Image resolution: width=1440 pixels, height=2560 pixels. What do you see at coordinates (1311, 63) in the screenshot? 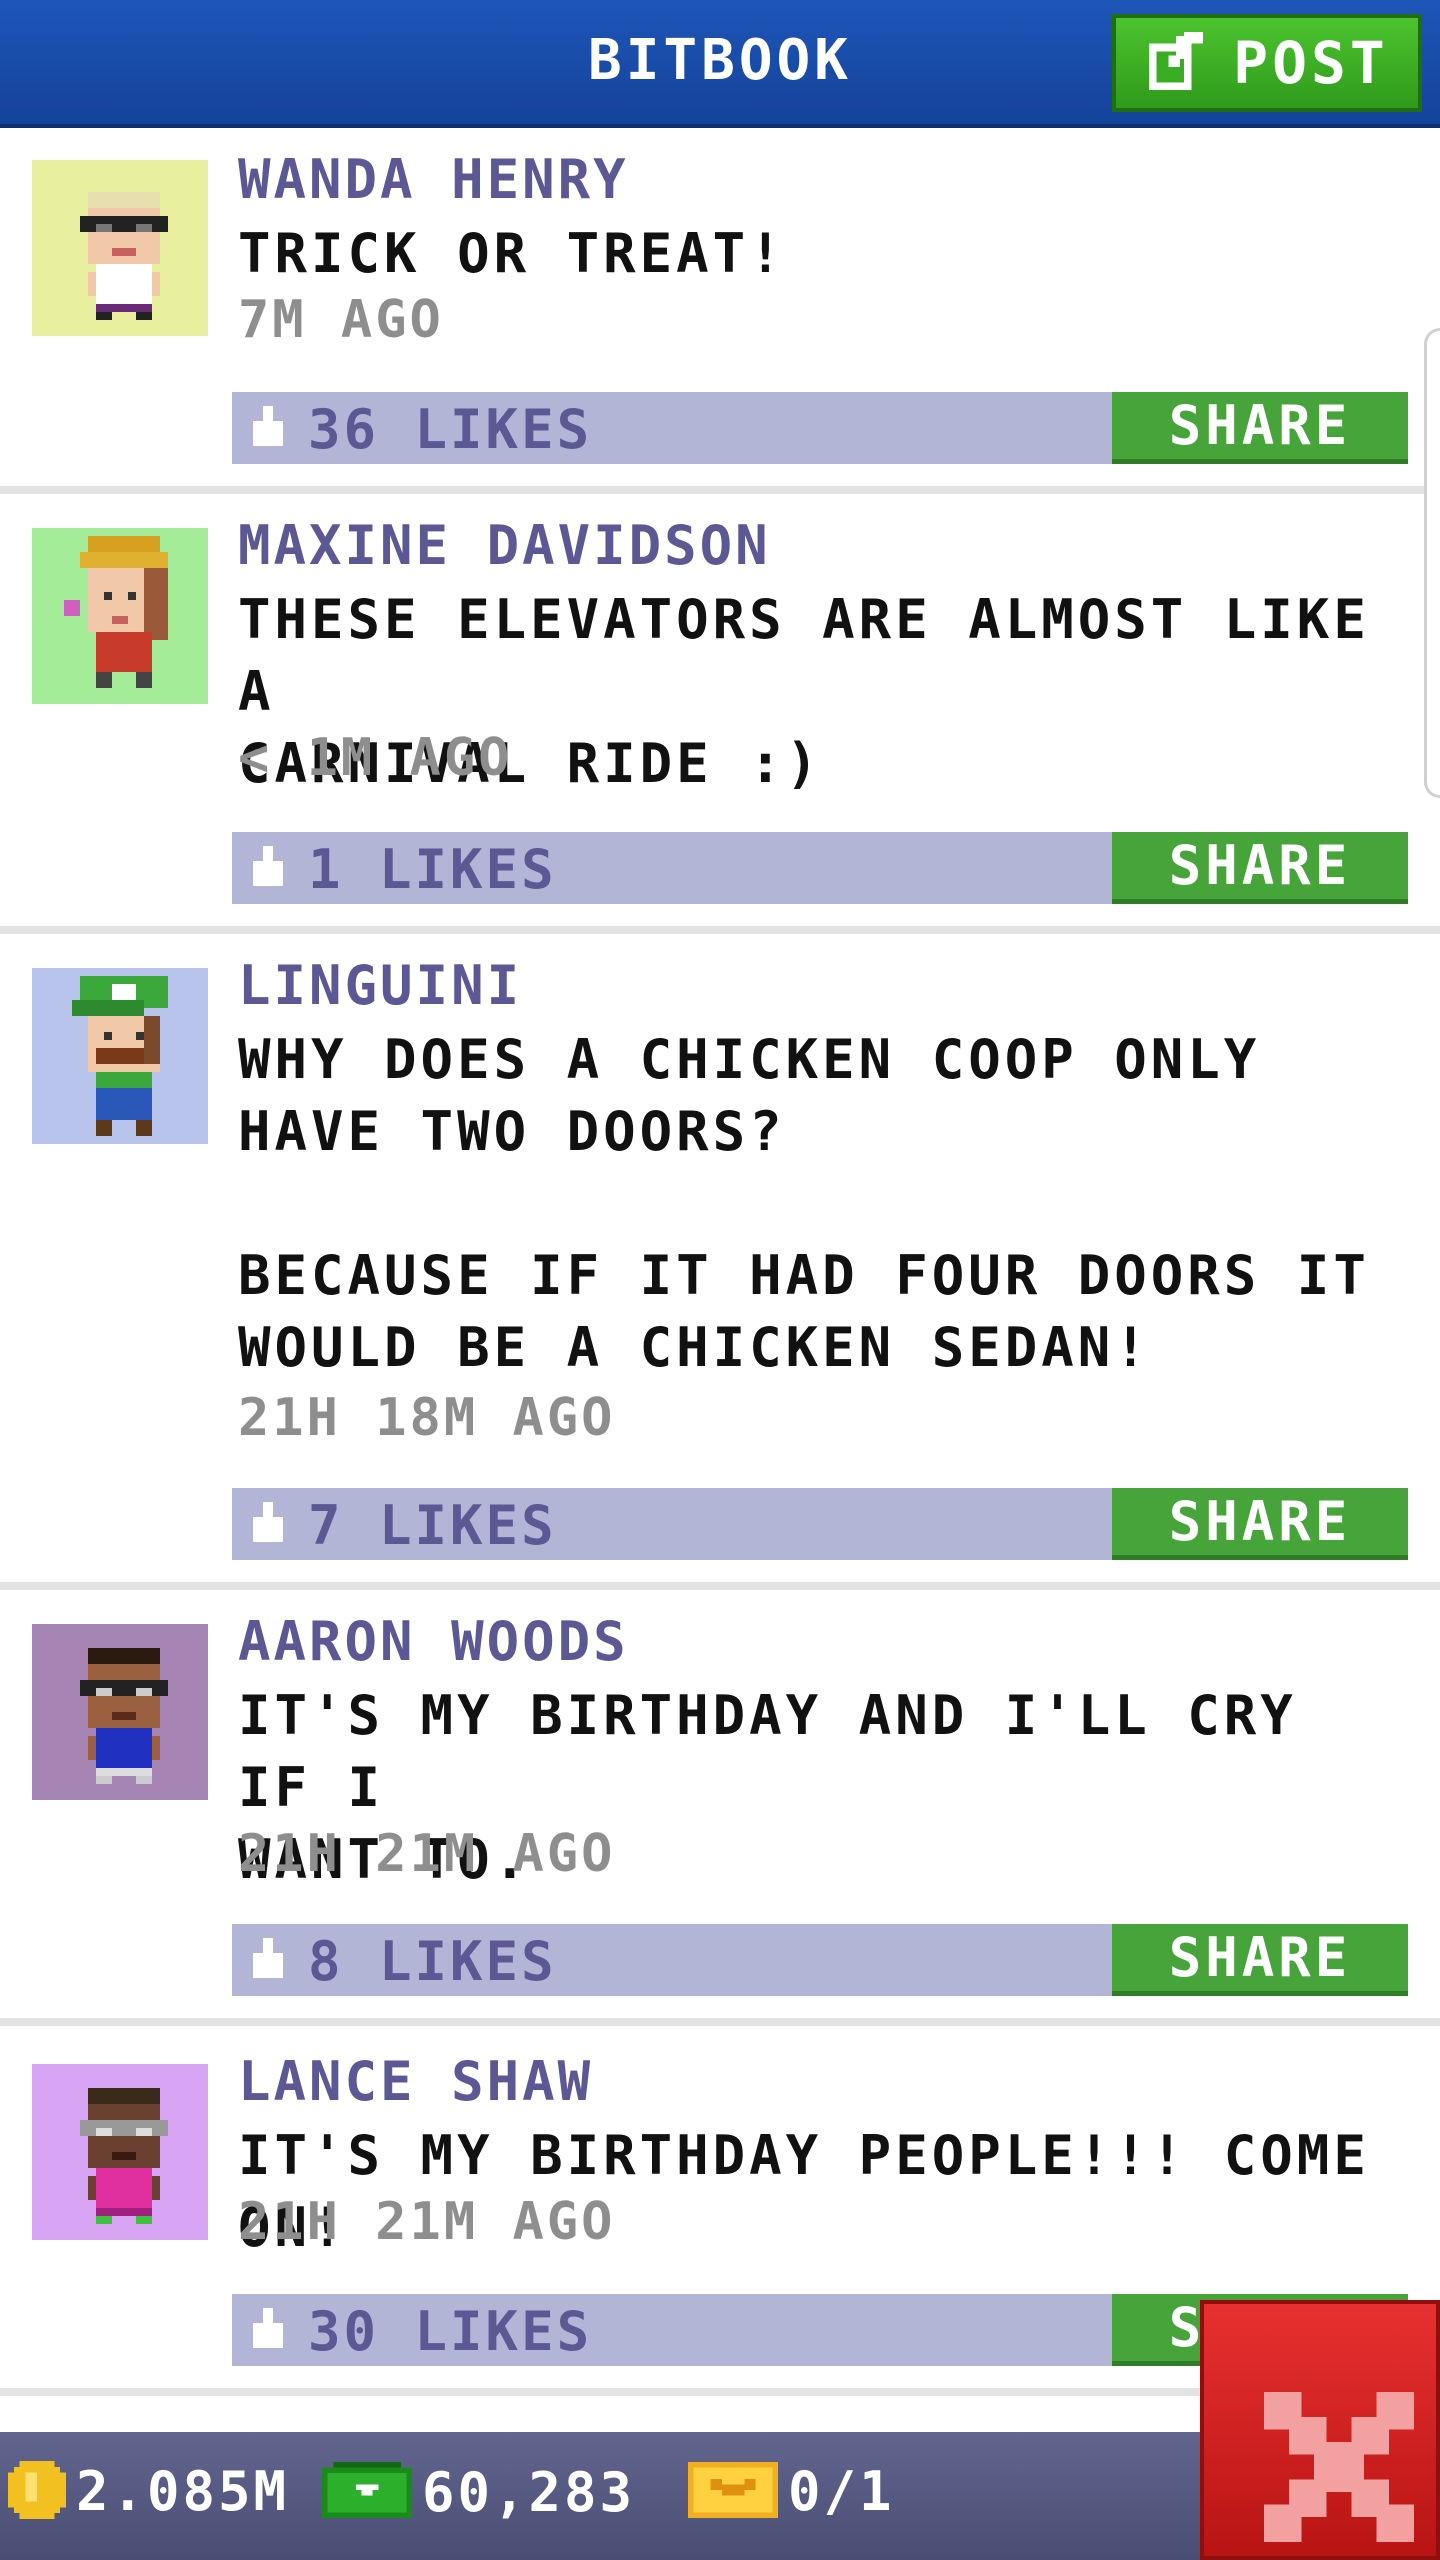
I see `post-button-label: POST` at bounding box center [1311, 63].